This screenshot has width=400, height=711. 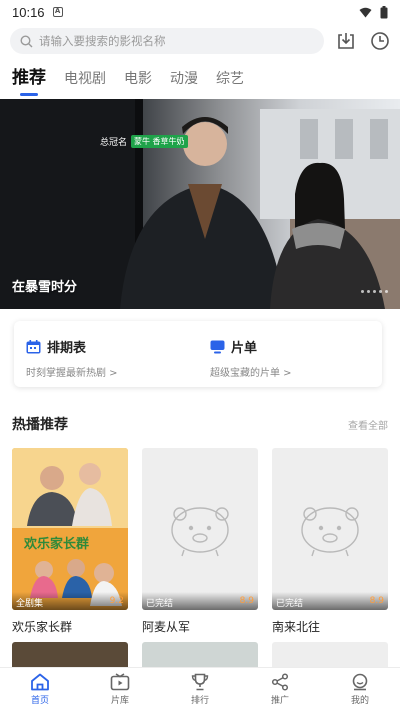 I want to click on calendar-icon, so click(x=33, y=346).